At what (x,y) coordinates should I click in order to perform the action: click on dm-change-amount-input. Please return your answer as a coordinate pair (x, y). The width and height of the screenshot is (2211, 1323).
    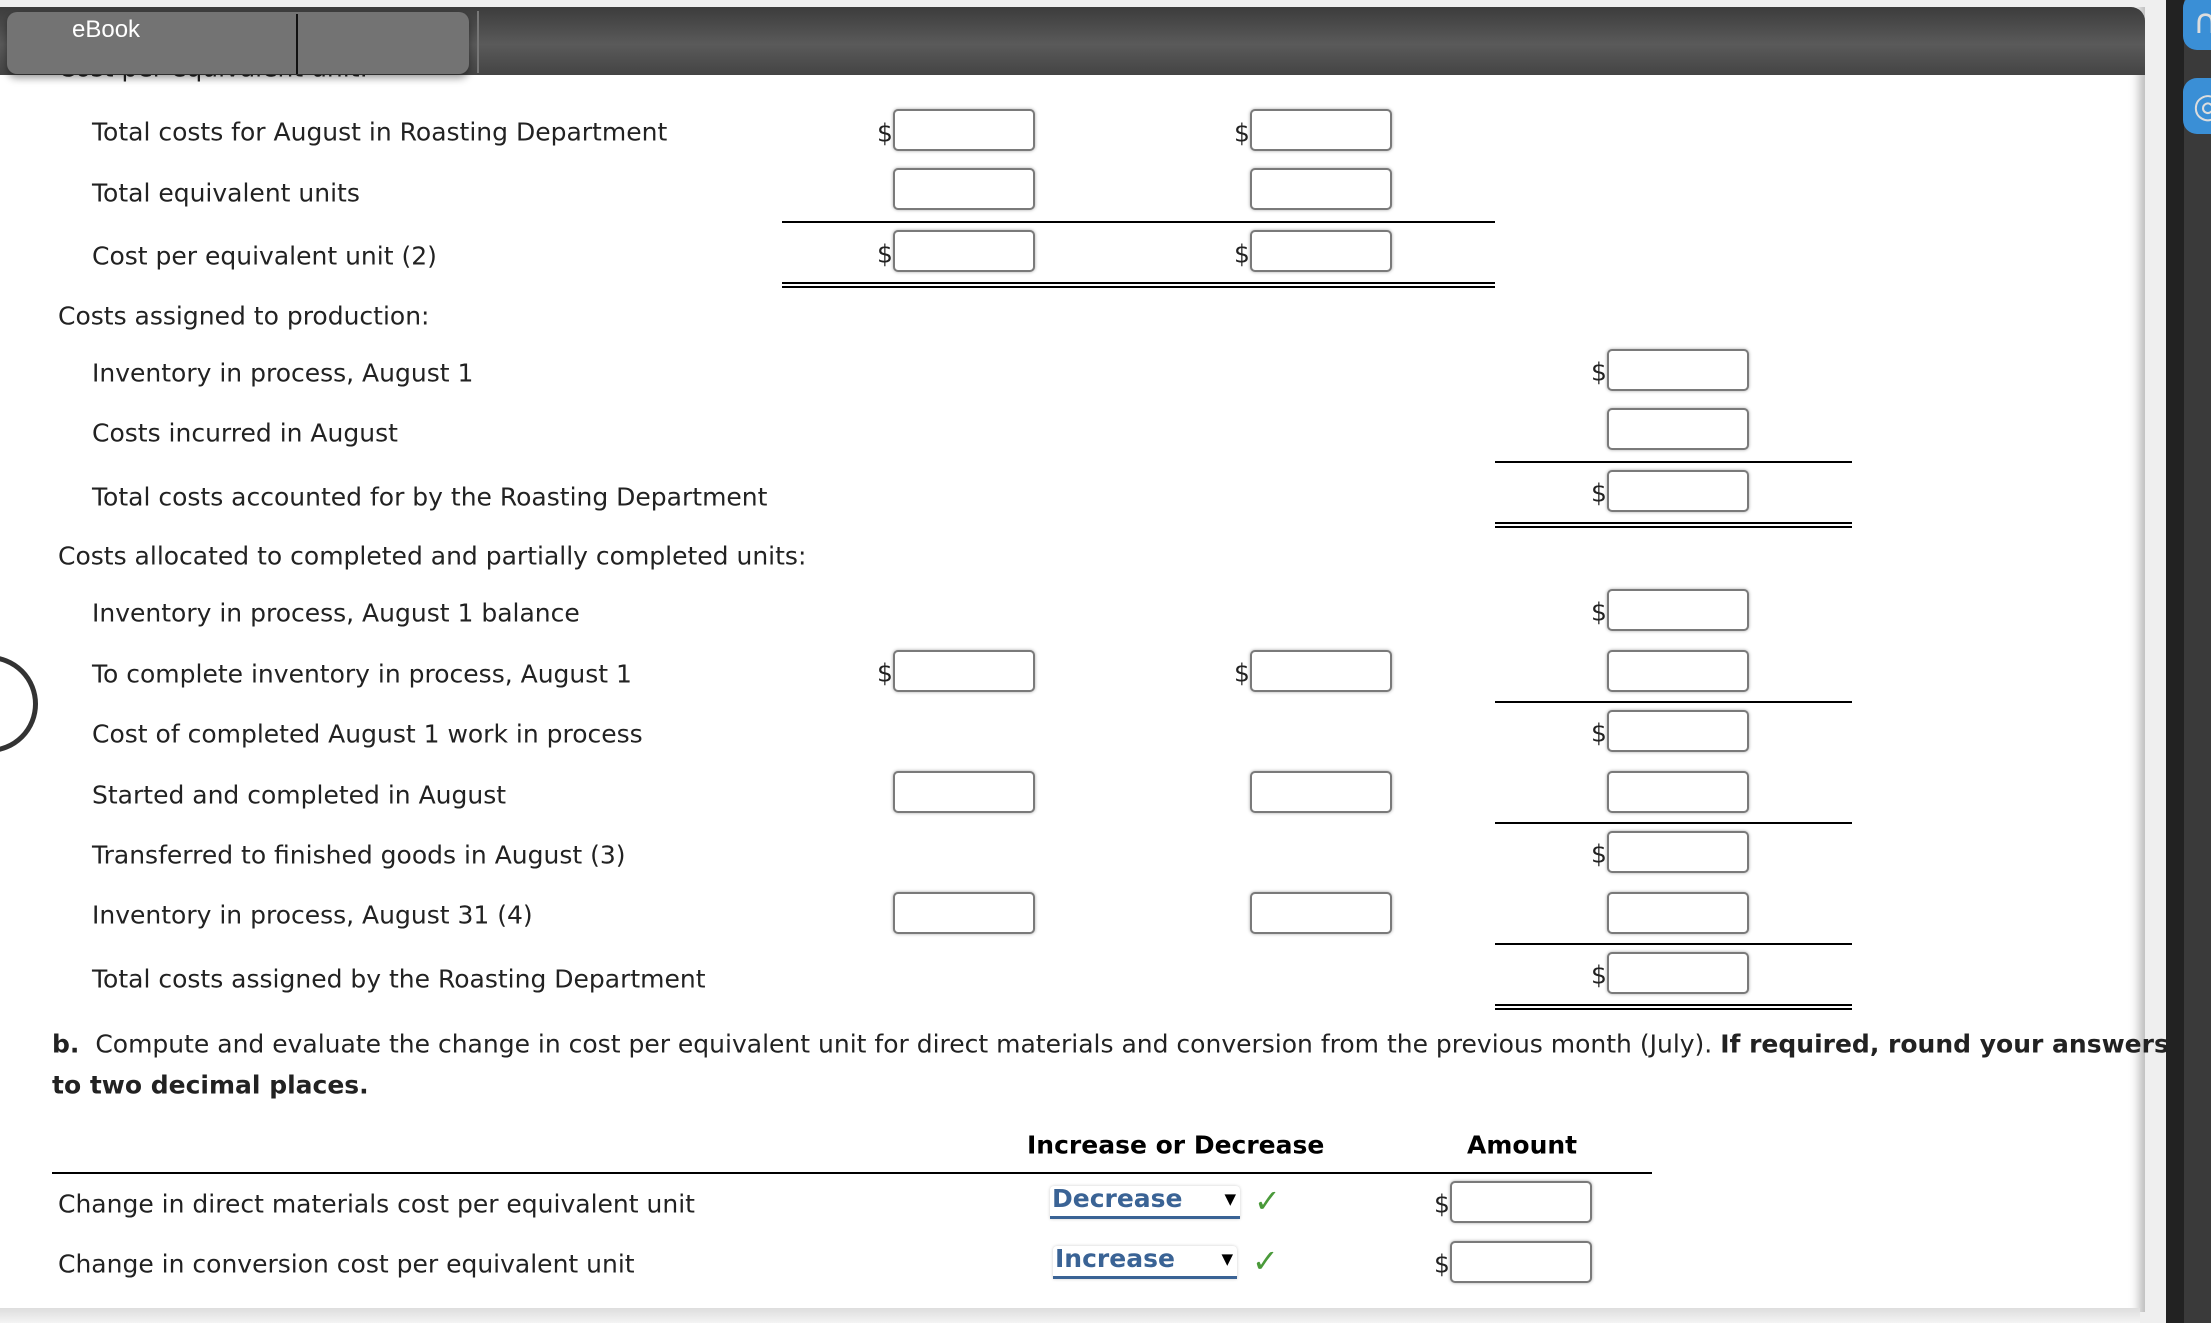
    Looking at the image, I should click on (1521, 1202).